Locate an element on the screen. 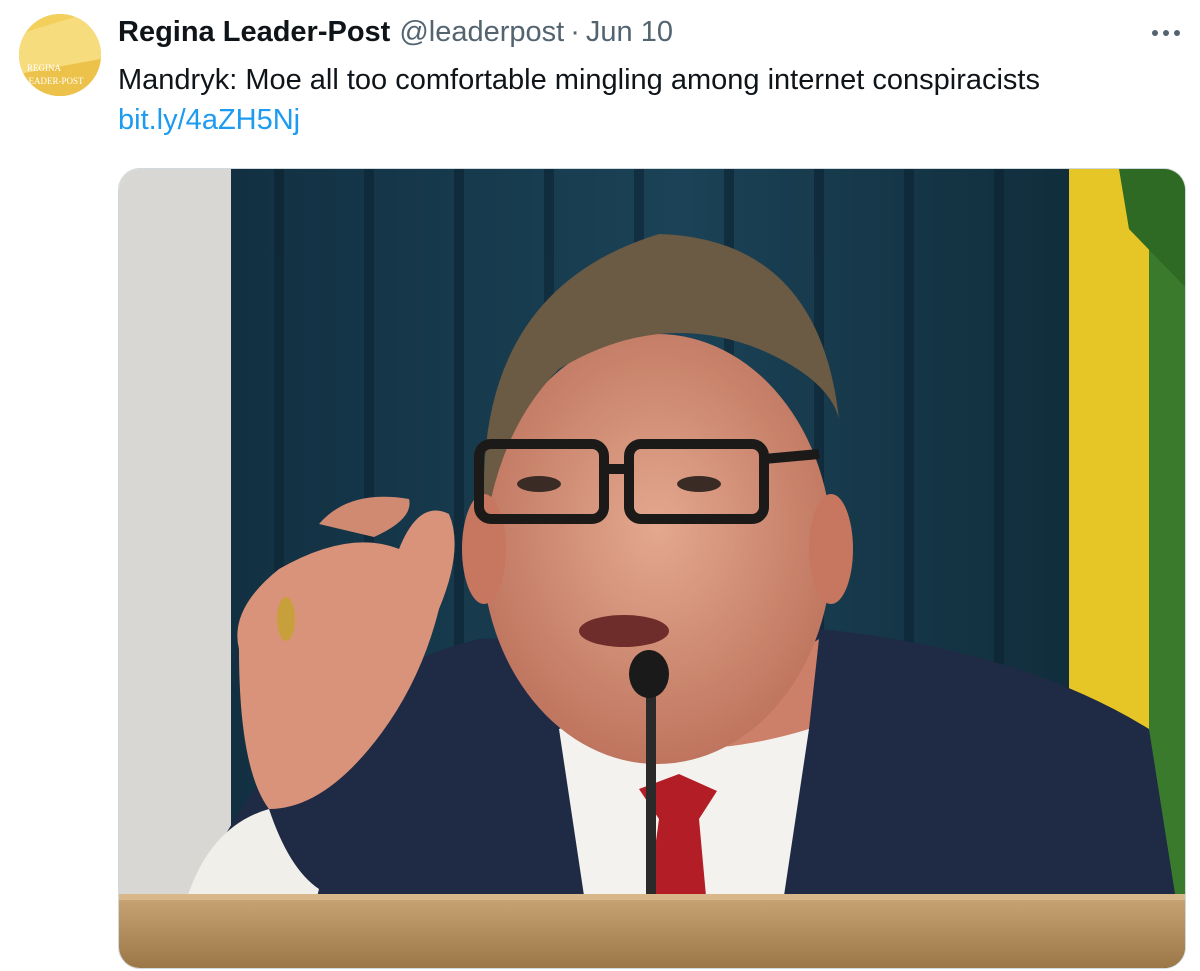  more-options-button is located at coordinates (1166, 33).